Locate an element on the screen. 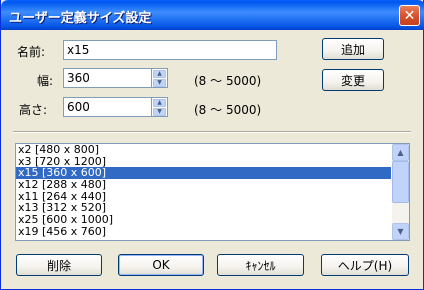  width-label: 幅: is located at coordinates (45, 81).